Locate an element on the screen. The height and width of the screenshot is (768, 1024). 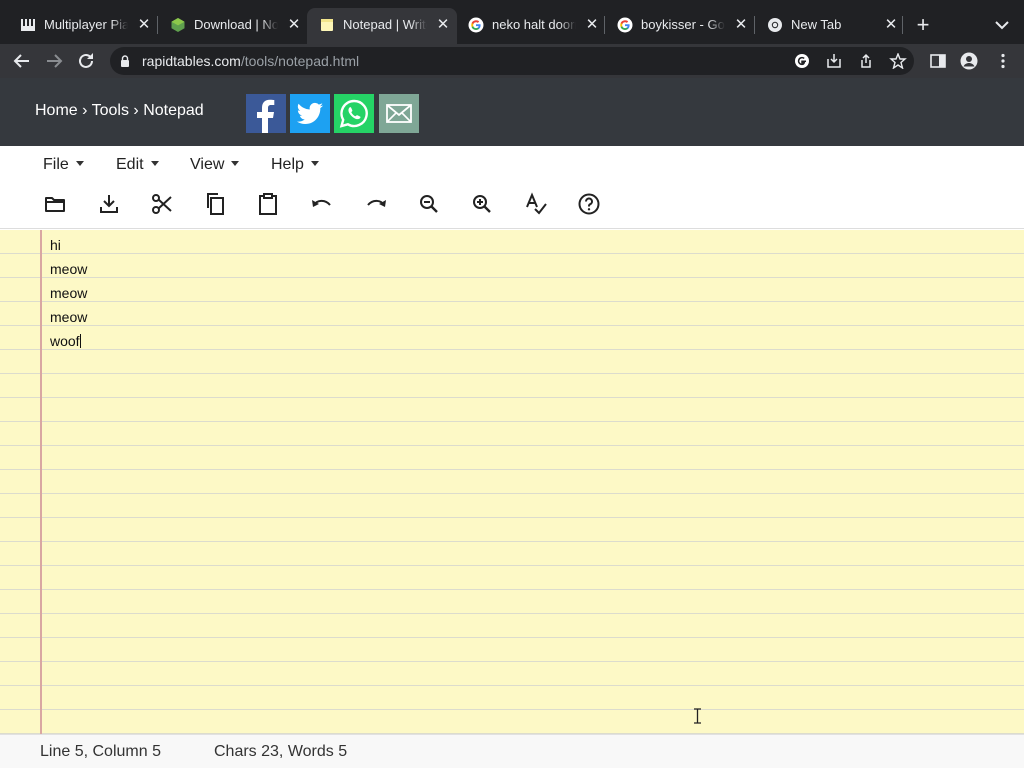
breadcrumb: Home › Tools › Notepad is located at coordinates (119, 111).